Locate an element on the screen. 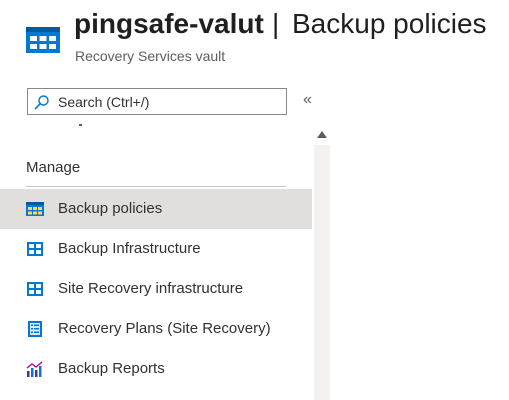 The width and height of the screenshot is (509, 400). sidebar-scrollbar is located at coordinates (322, 272).